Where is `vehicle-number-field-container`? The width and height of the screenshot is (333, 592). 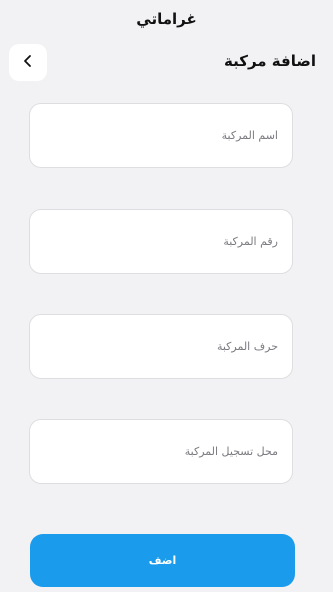
vehicle-number-field-container is located at coordinates (161, 241).